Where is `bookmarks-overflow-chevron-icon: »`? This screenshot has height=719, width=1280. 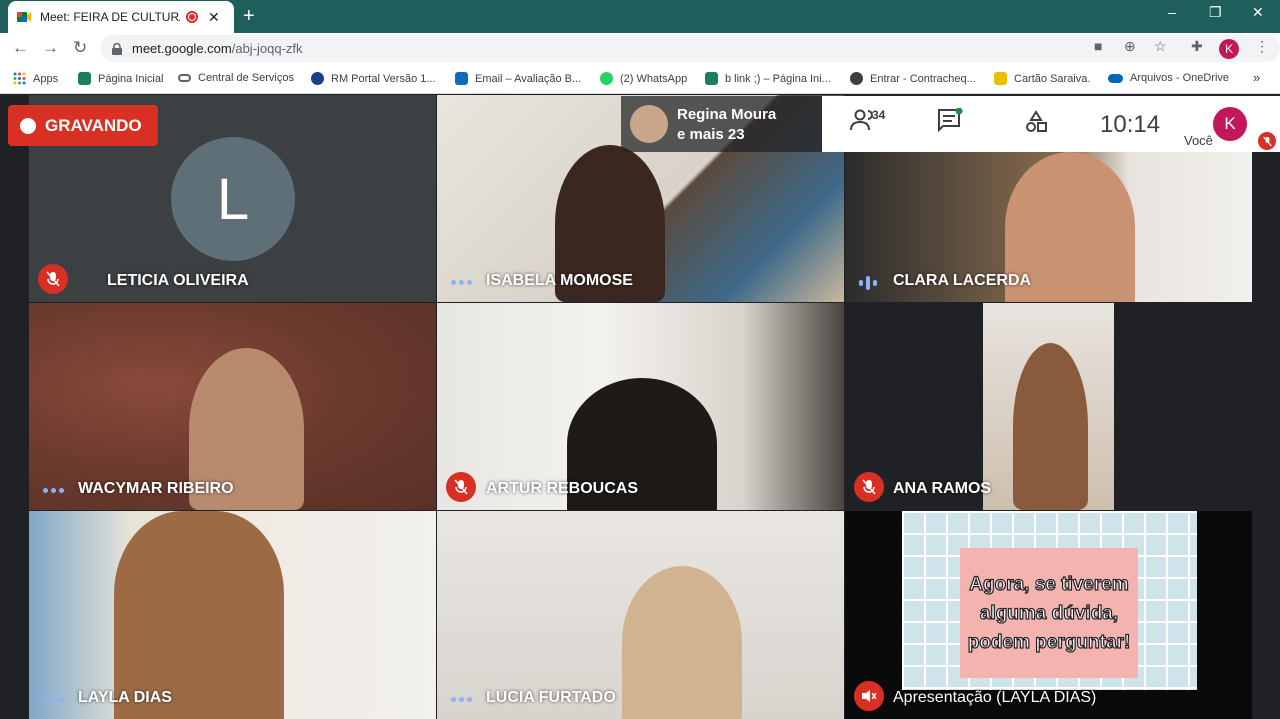
bookmarks-overflow-chevron-icon: » is located at coordinates (1256, 77).